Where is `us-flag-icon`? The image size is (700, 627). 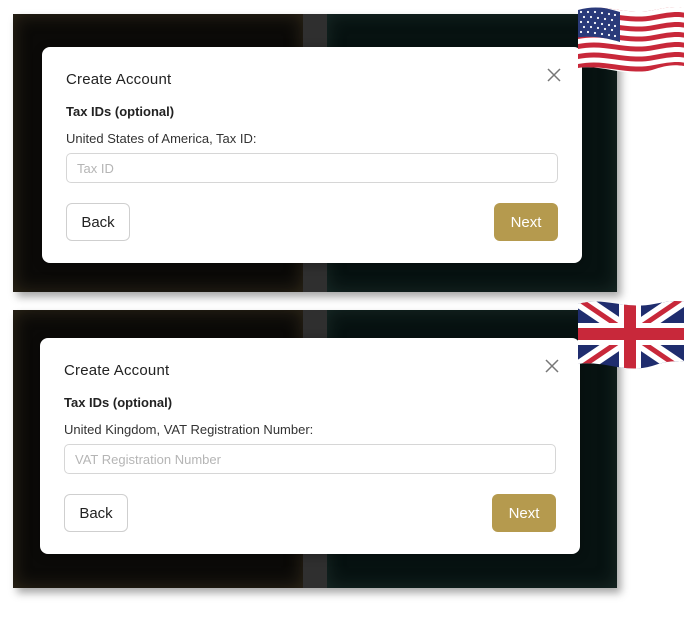 us-flag-icon is located at coordinates (631, 39).